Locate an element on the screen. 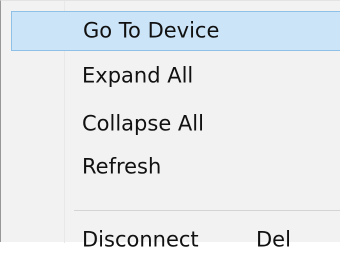  menu-item-label: Go To Device is located at coordinates (151, 30).